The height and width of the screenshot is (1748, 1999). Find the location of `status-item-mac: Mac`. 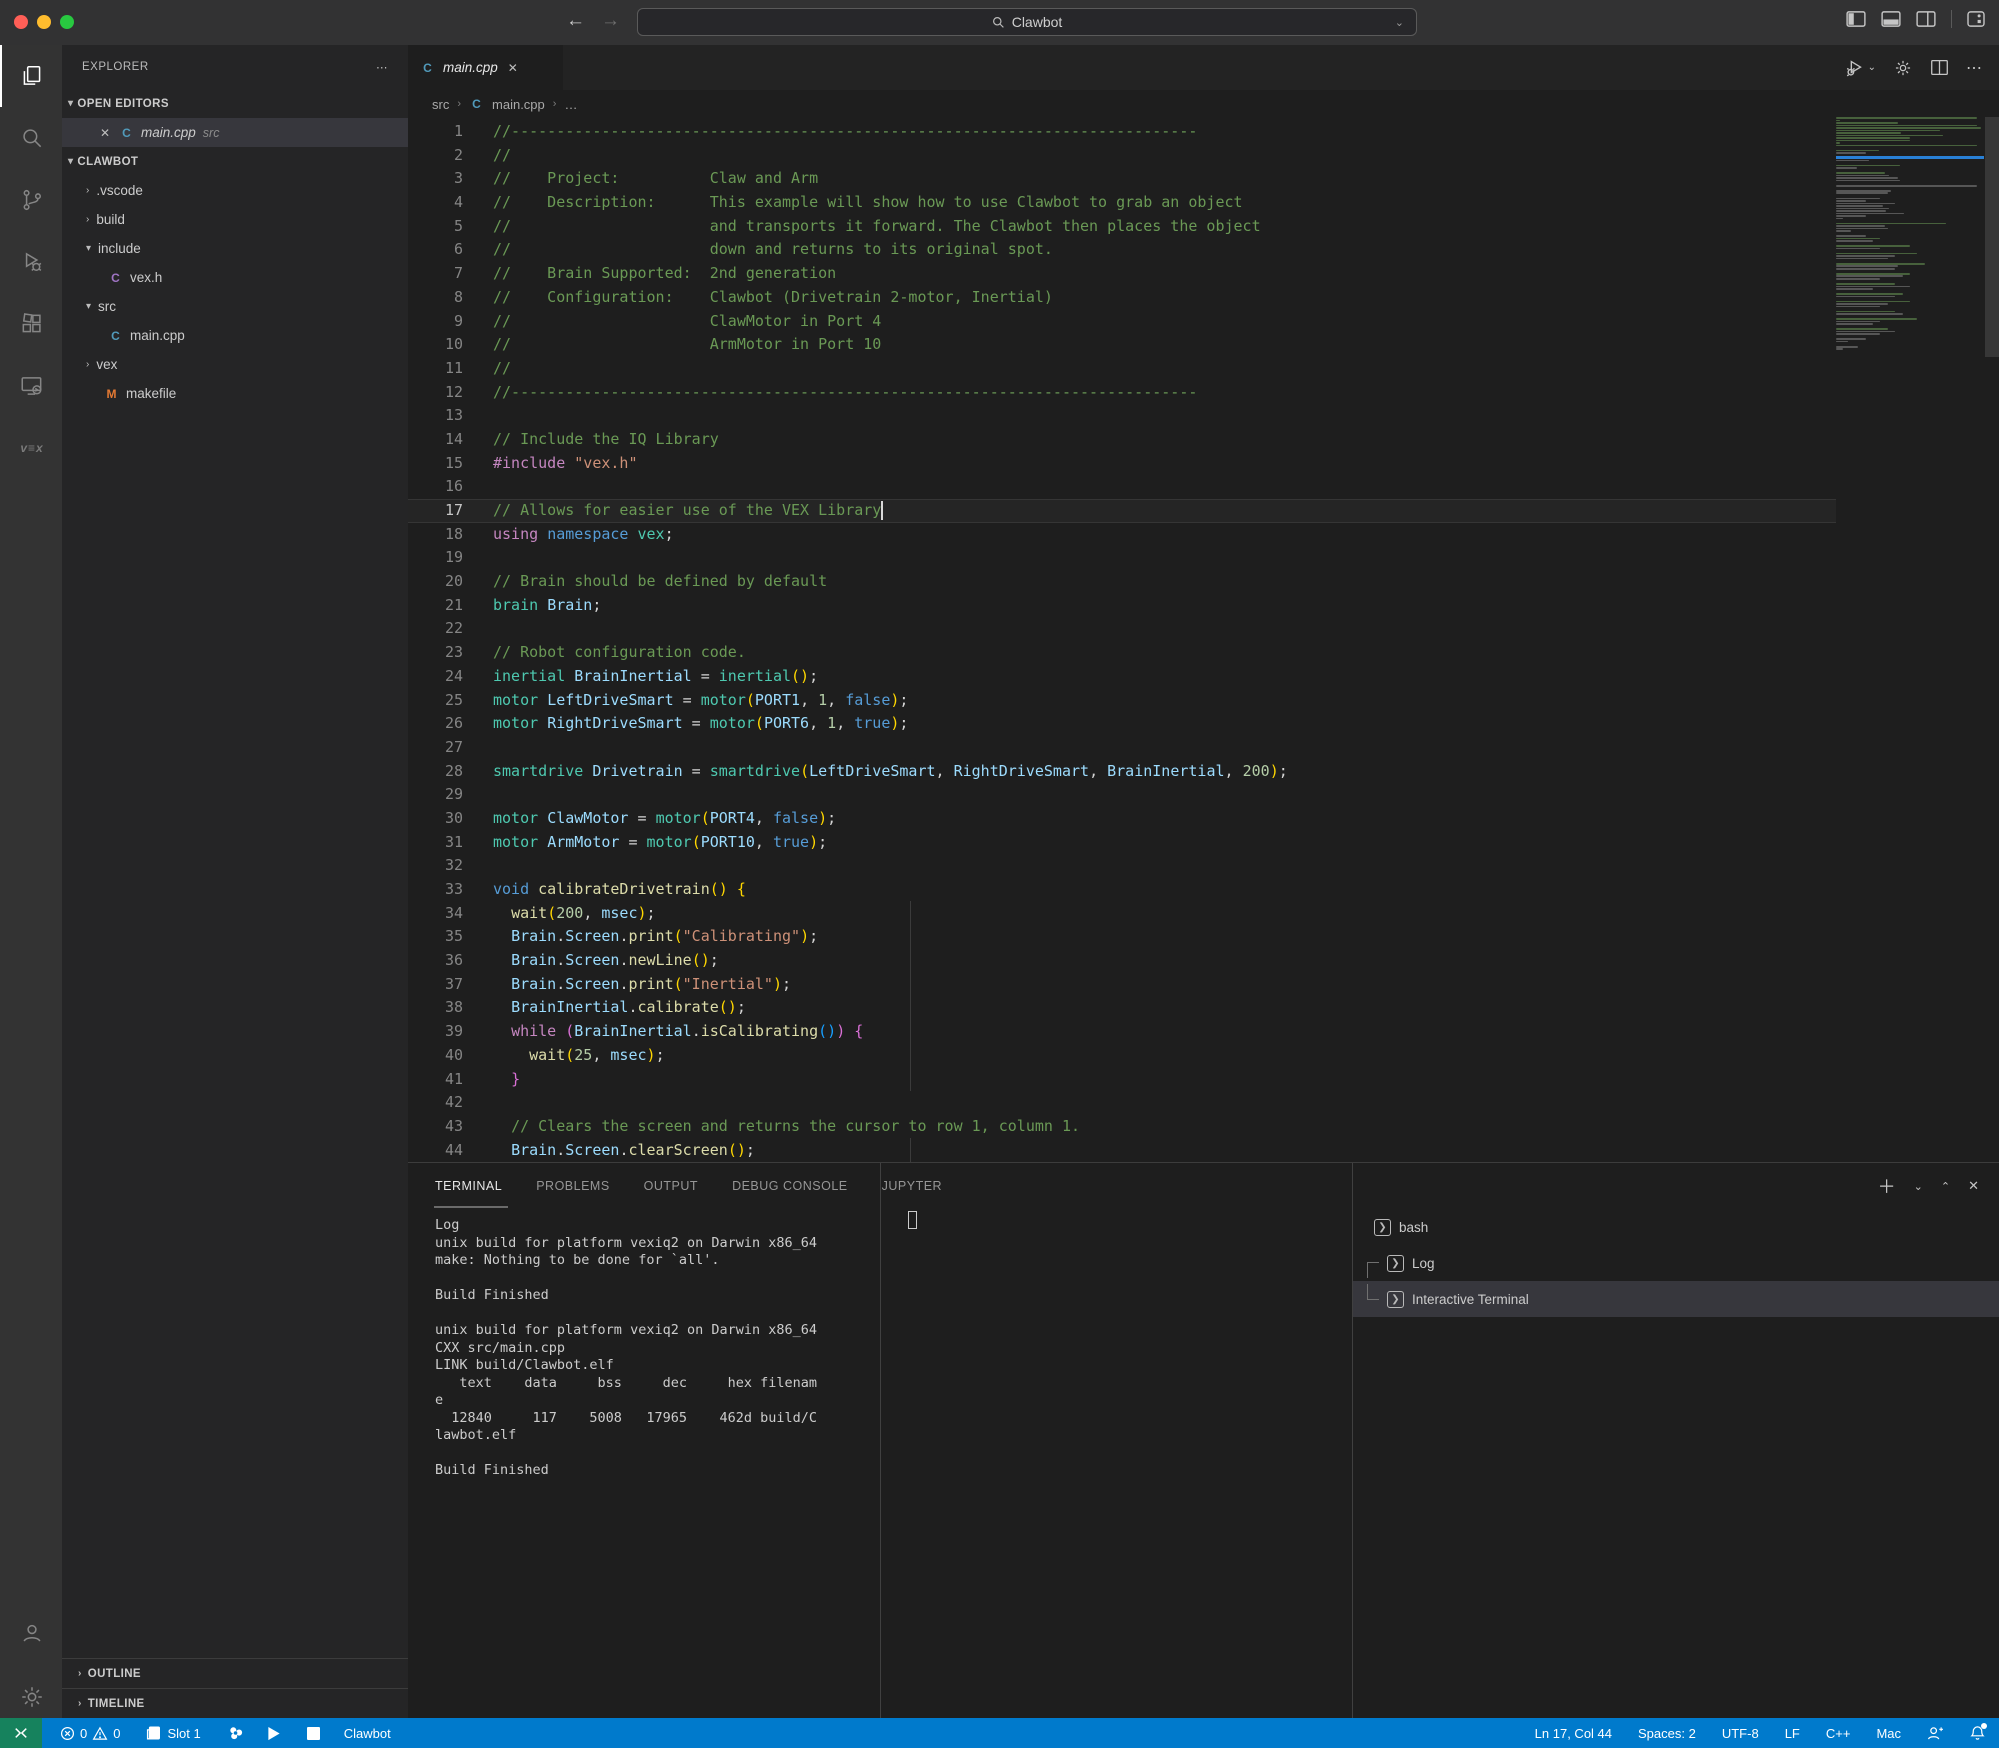

status-item-mac: Mac is located at coordinates (1888, 1733).